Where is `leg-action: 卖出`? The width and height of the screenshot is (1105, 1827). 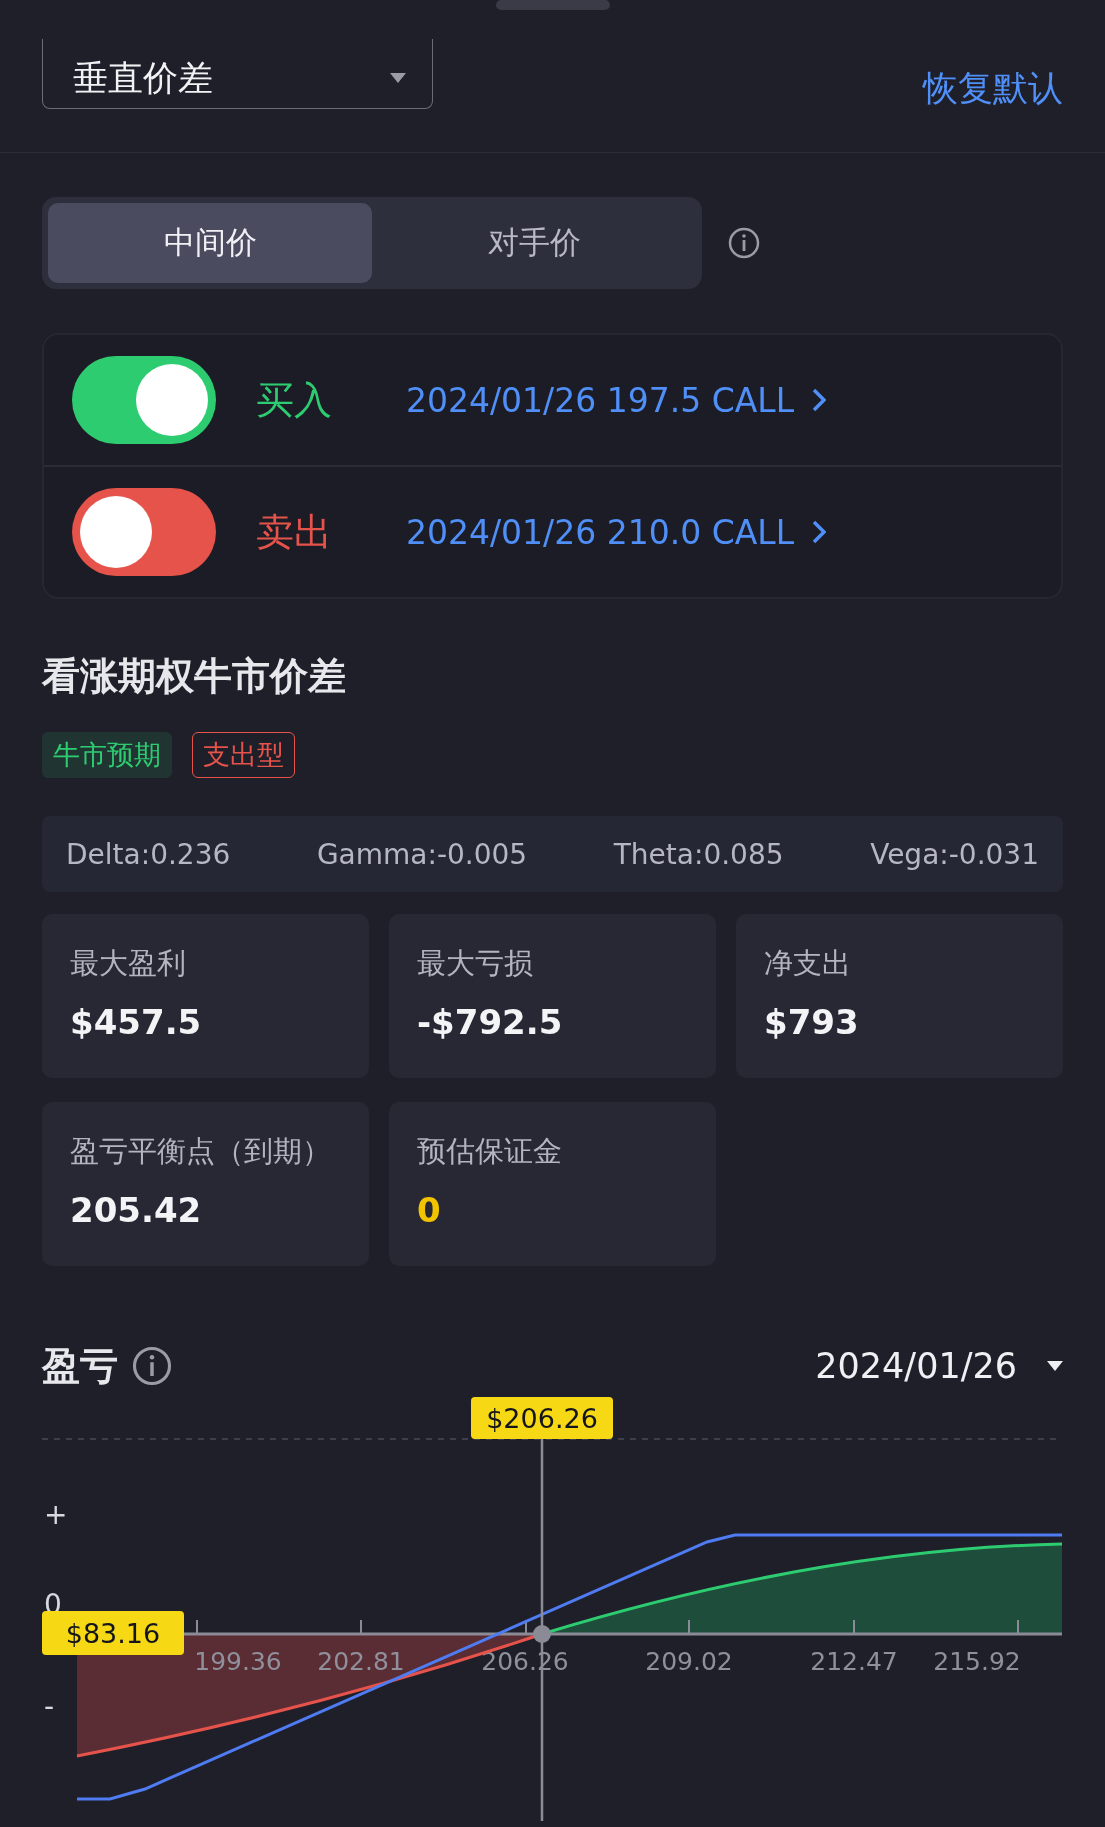 leg-action: 卖出 is located at coordinates (294, 532).